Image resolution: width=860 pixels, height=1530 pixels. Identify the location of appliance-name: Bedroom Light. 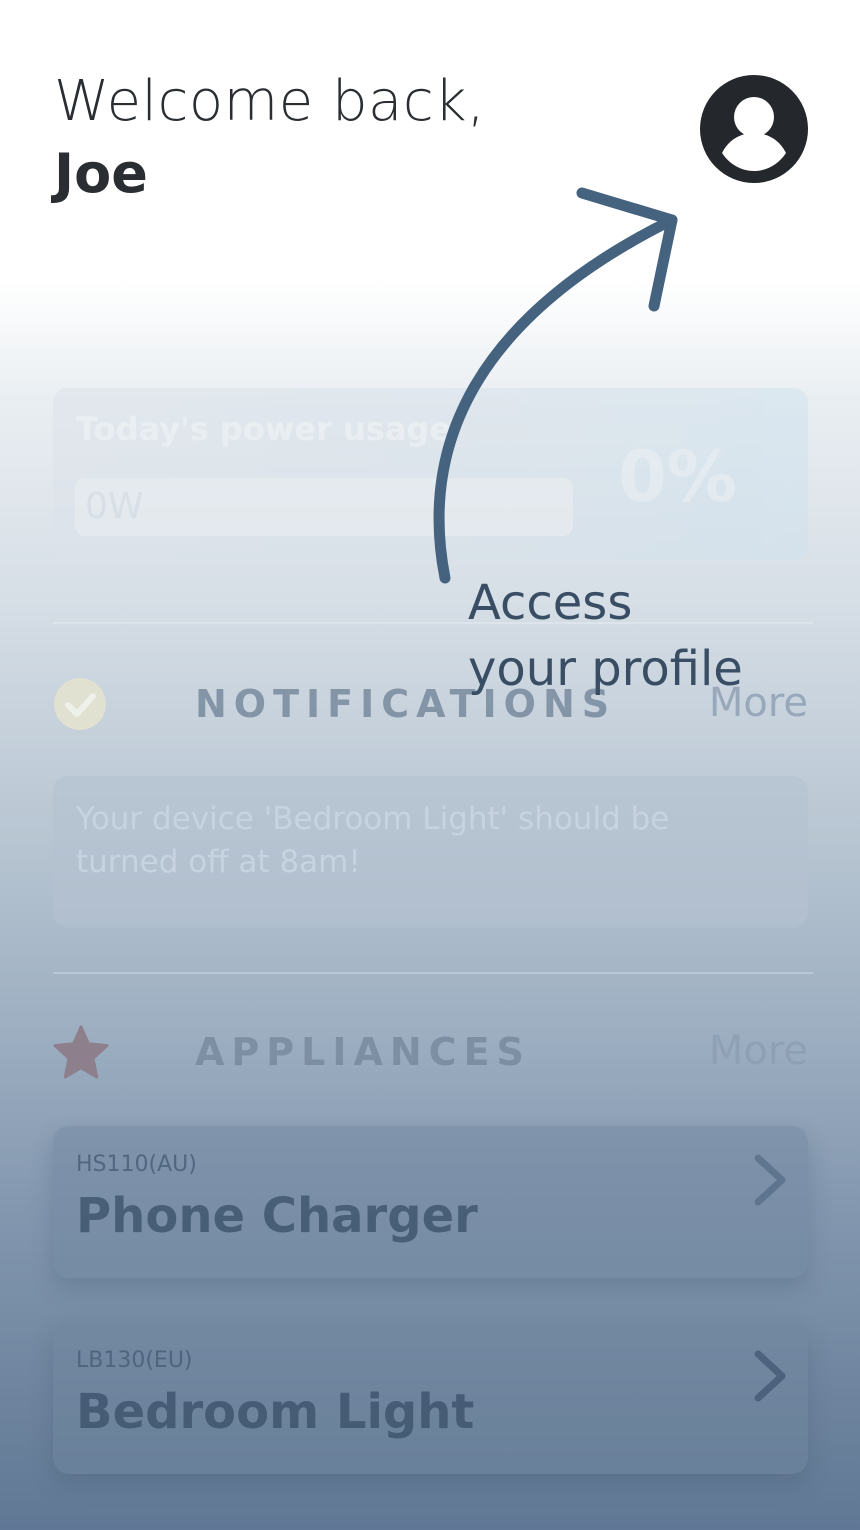
(275, 1412).